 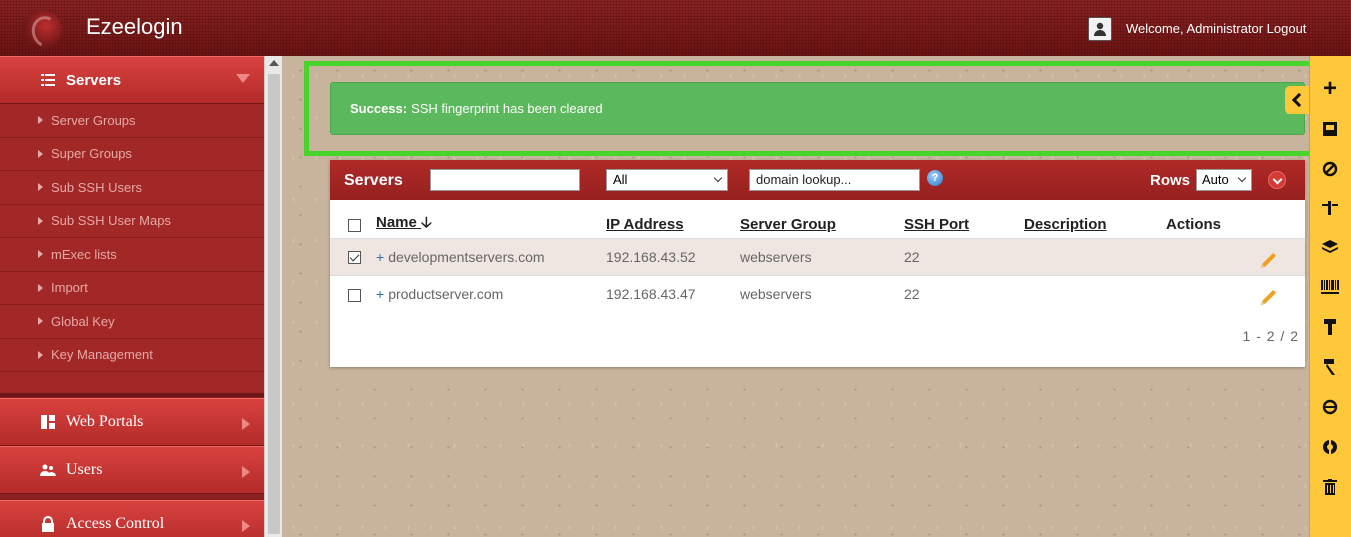 What do you see at coordinates (132, 288) in the screenshot?
I see `sidebar-item-import: Import` at bounding box center [132, 288].